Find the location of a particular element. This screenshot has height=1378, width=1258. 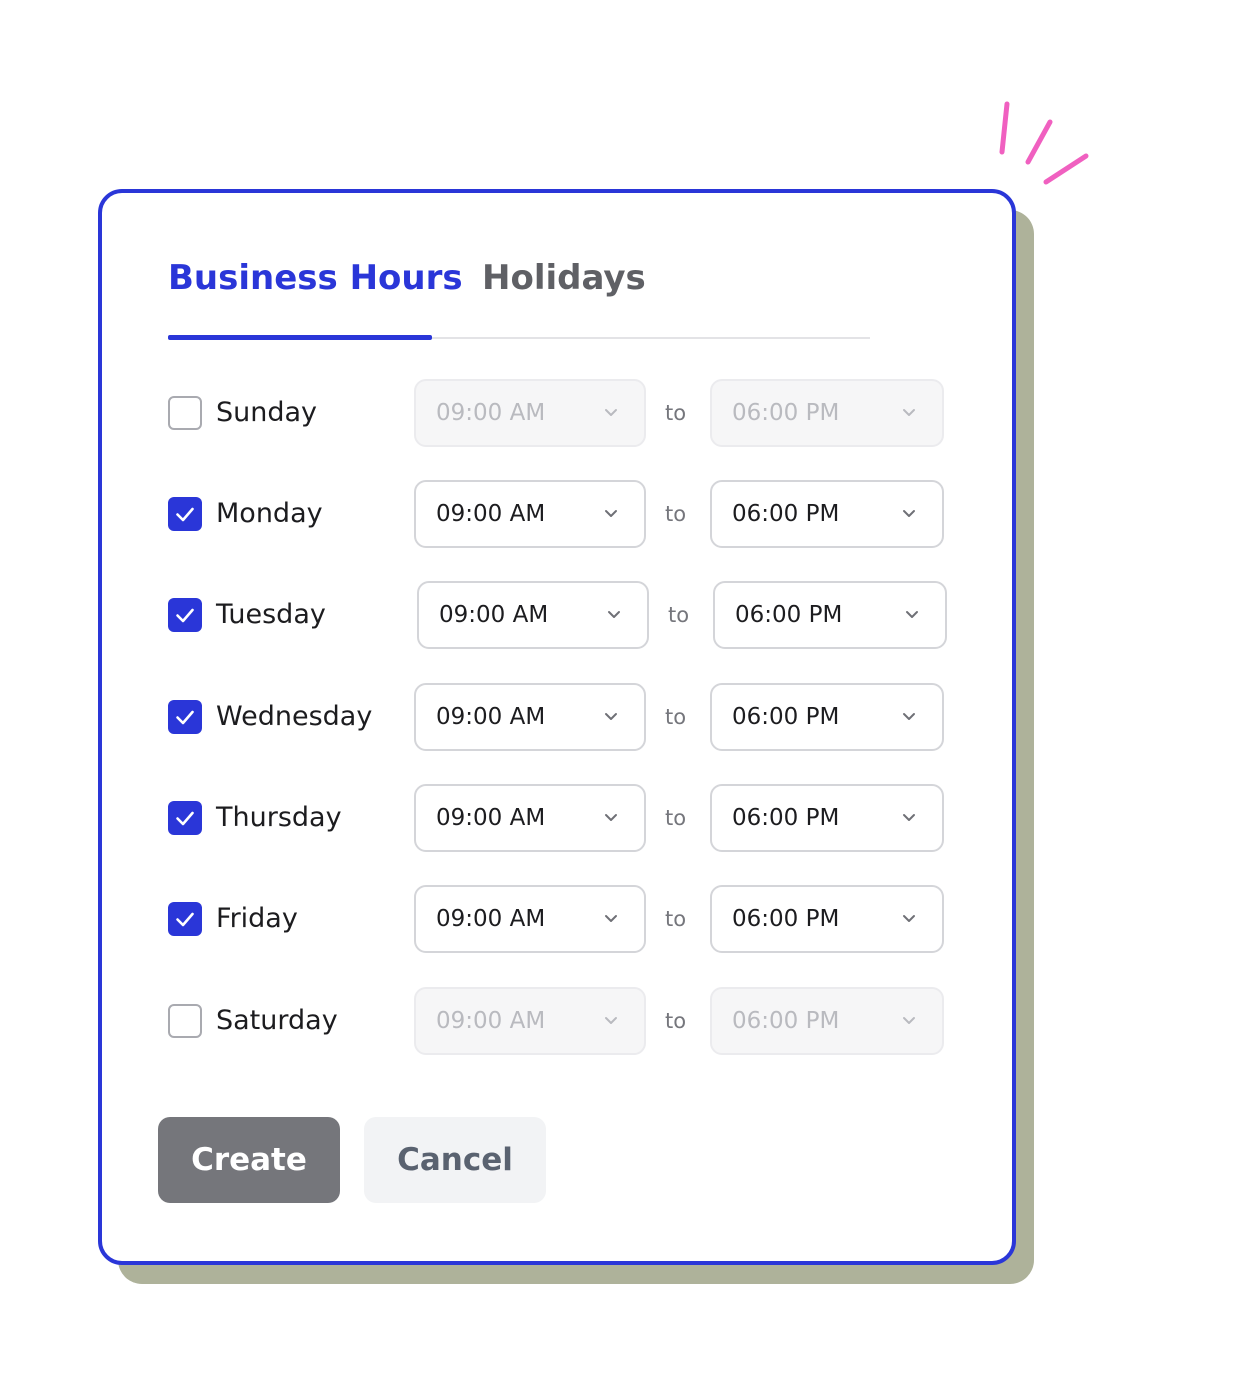

friday-checkbox is located at coordinates (185, 919).